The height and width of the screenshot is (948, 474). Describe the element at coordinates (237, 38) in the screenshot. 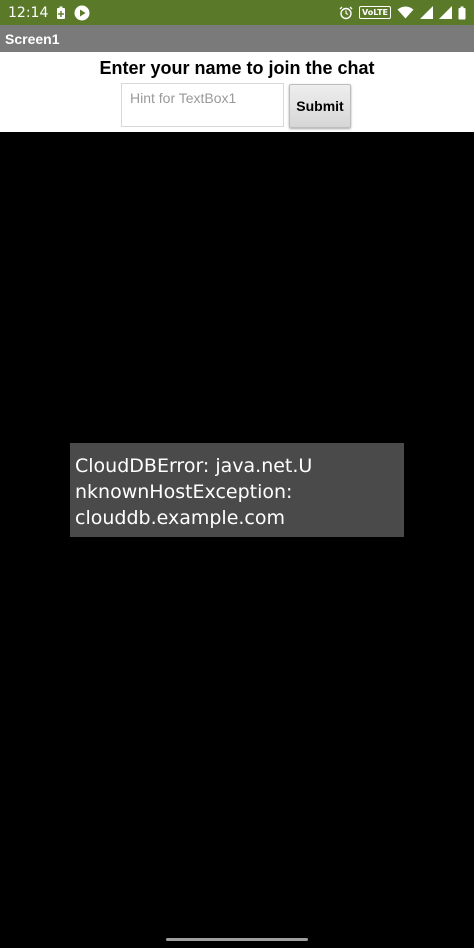

I see `title-bar: Screen1` at that location.